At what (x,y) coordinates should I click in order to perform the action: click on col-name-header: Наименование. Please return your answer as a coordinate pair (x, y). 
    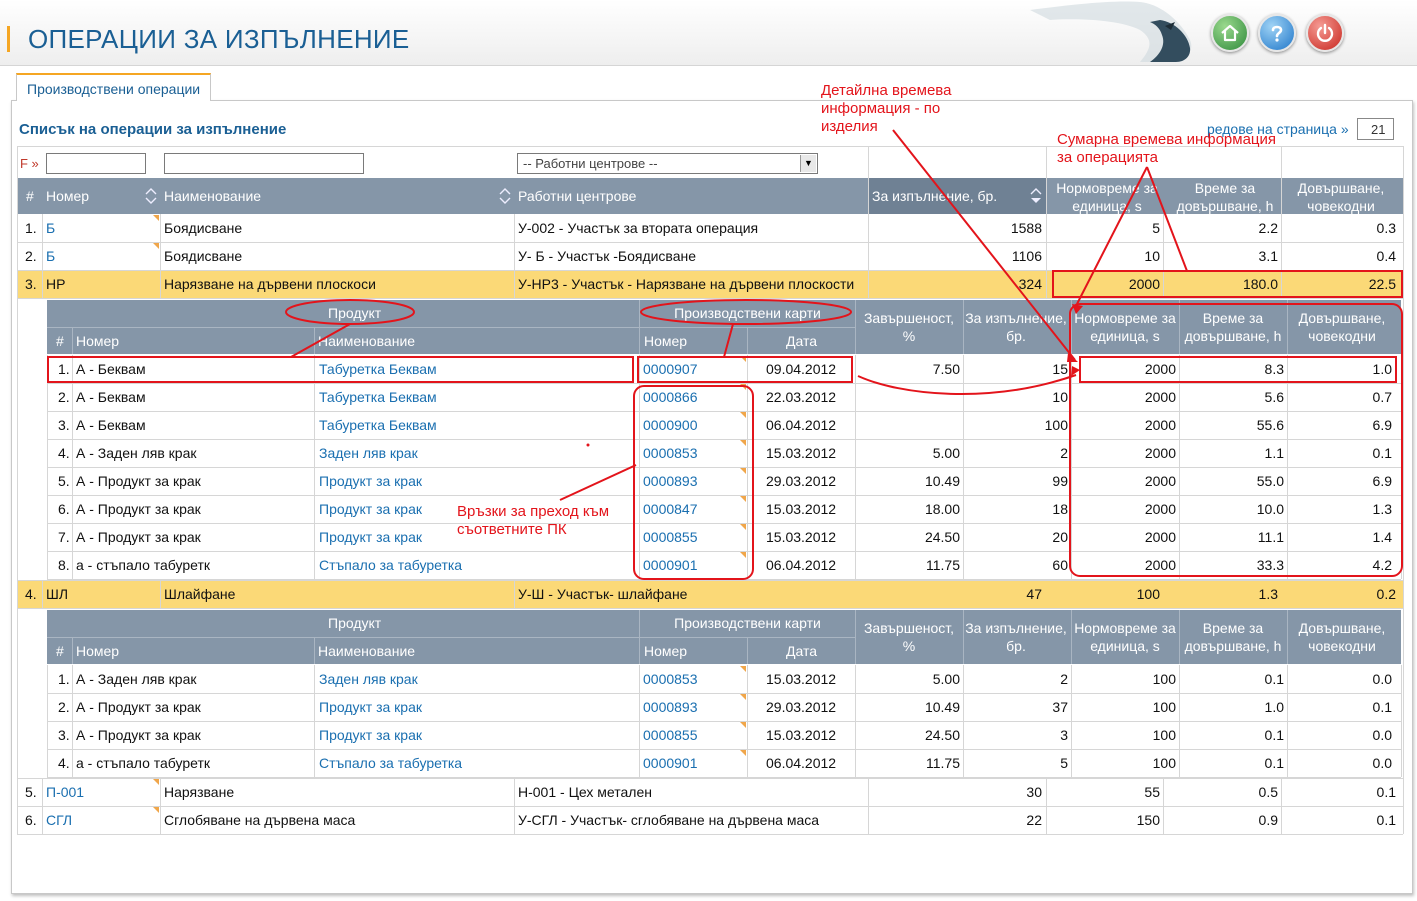
    Looking at the image, I should click on (212, 196).